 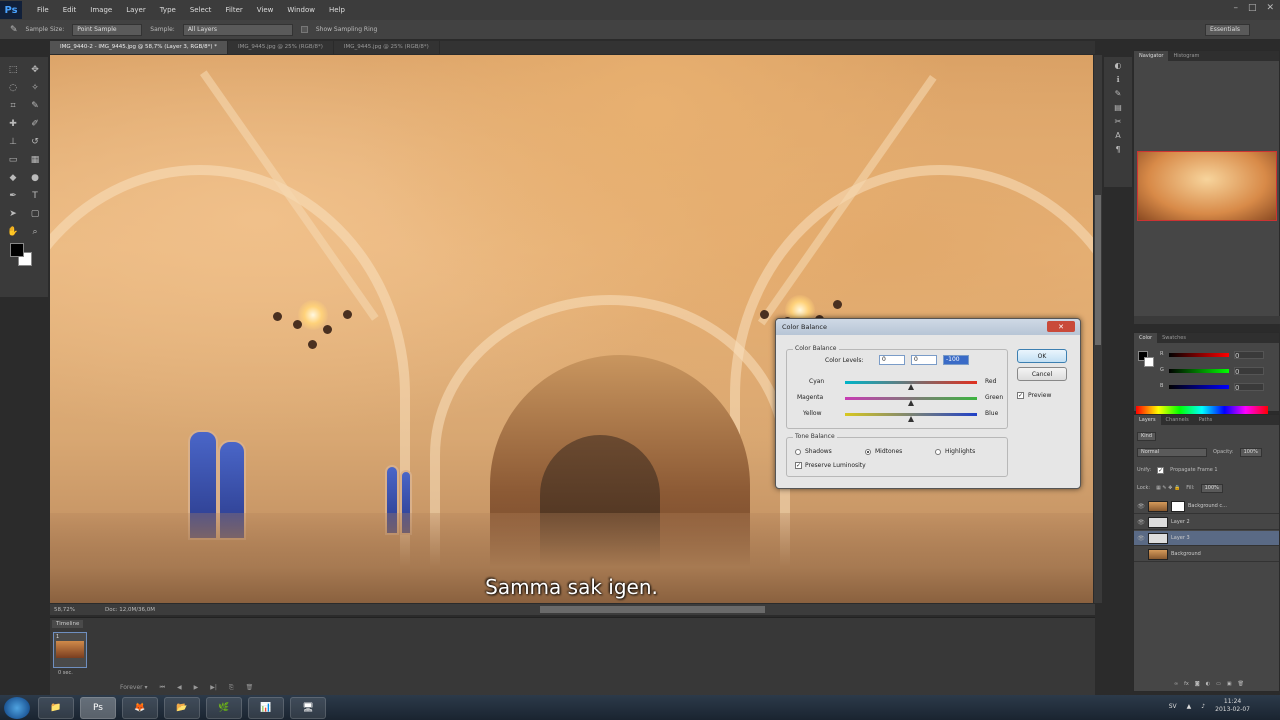 What do you see at coordinates (1177, 420) in the screenshot?
I see `tab-channels: Channels` at bounding box center [1177, 420].